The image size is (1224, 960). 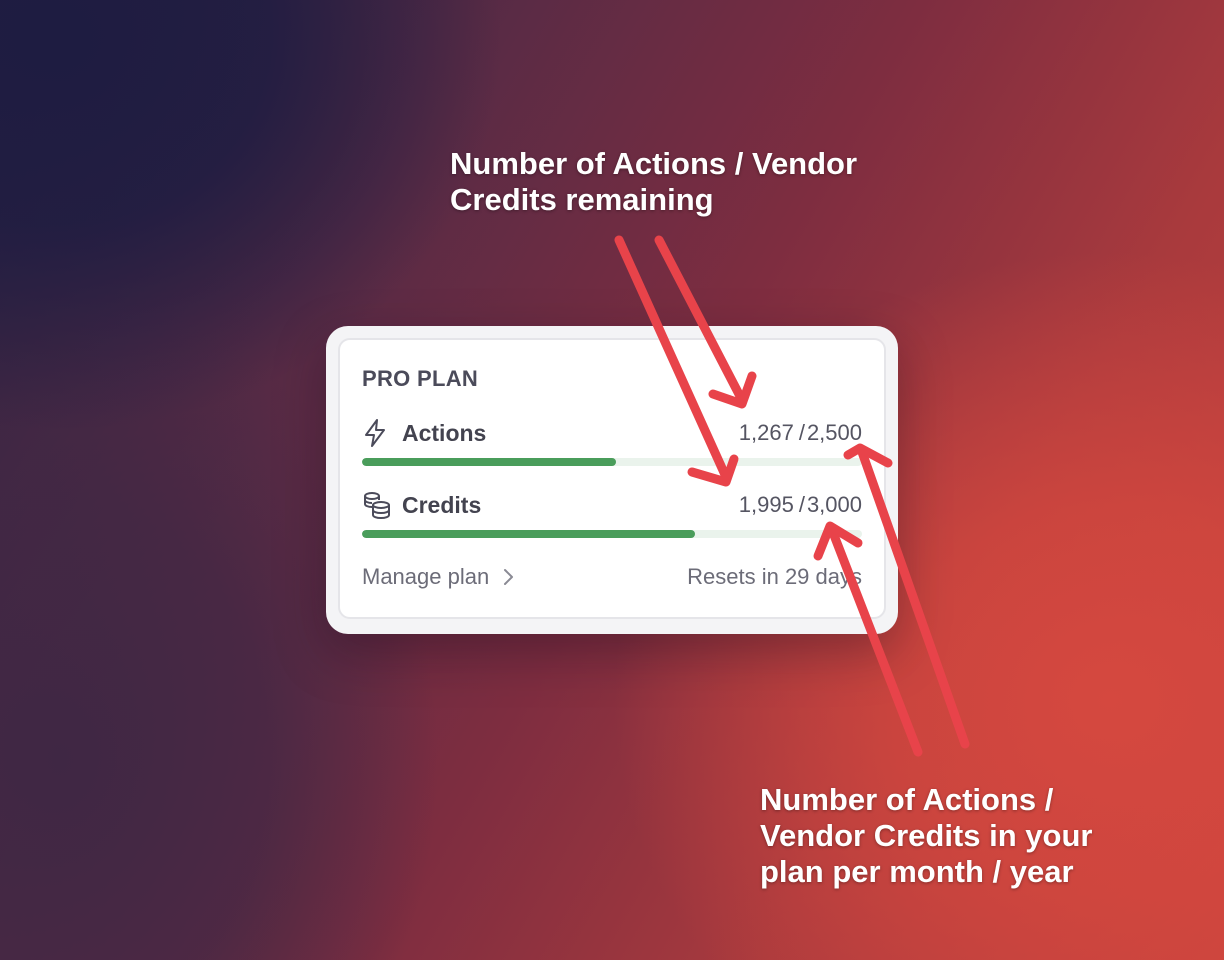 I want to click on resets-in-days: Resets in 29 days, so click(x=774, y=576).